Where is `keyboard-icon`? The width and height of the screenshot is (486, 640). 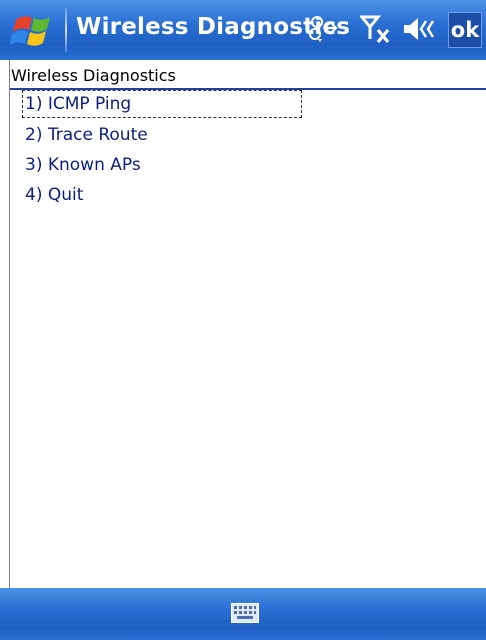 keyboard-icon is located at coordinates (245, 613).